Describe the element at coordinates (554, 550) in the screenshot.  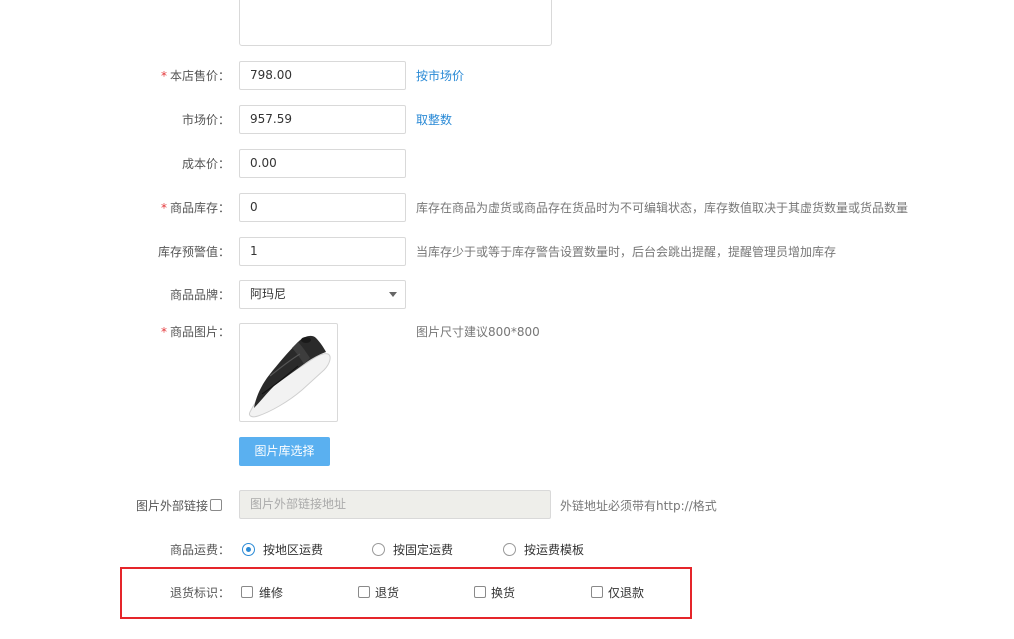
I see `shipping-option-template: 按运费模板` at that location.